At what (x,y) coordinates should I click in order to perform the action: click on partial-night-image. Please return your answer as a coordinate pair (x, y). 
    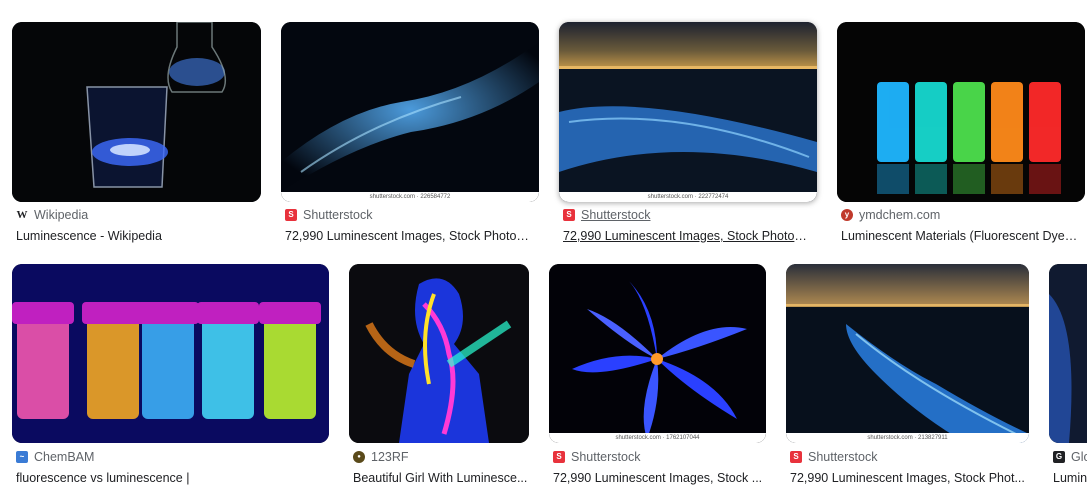
    Looking at the image, I should click on (1068, 353).